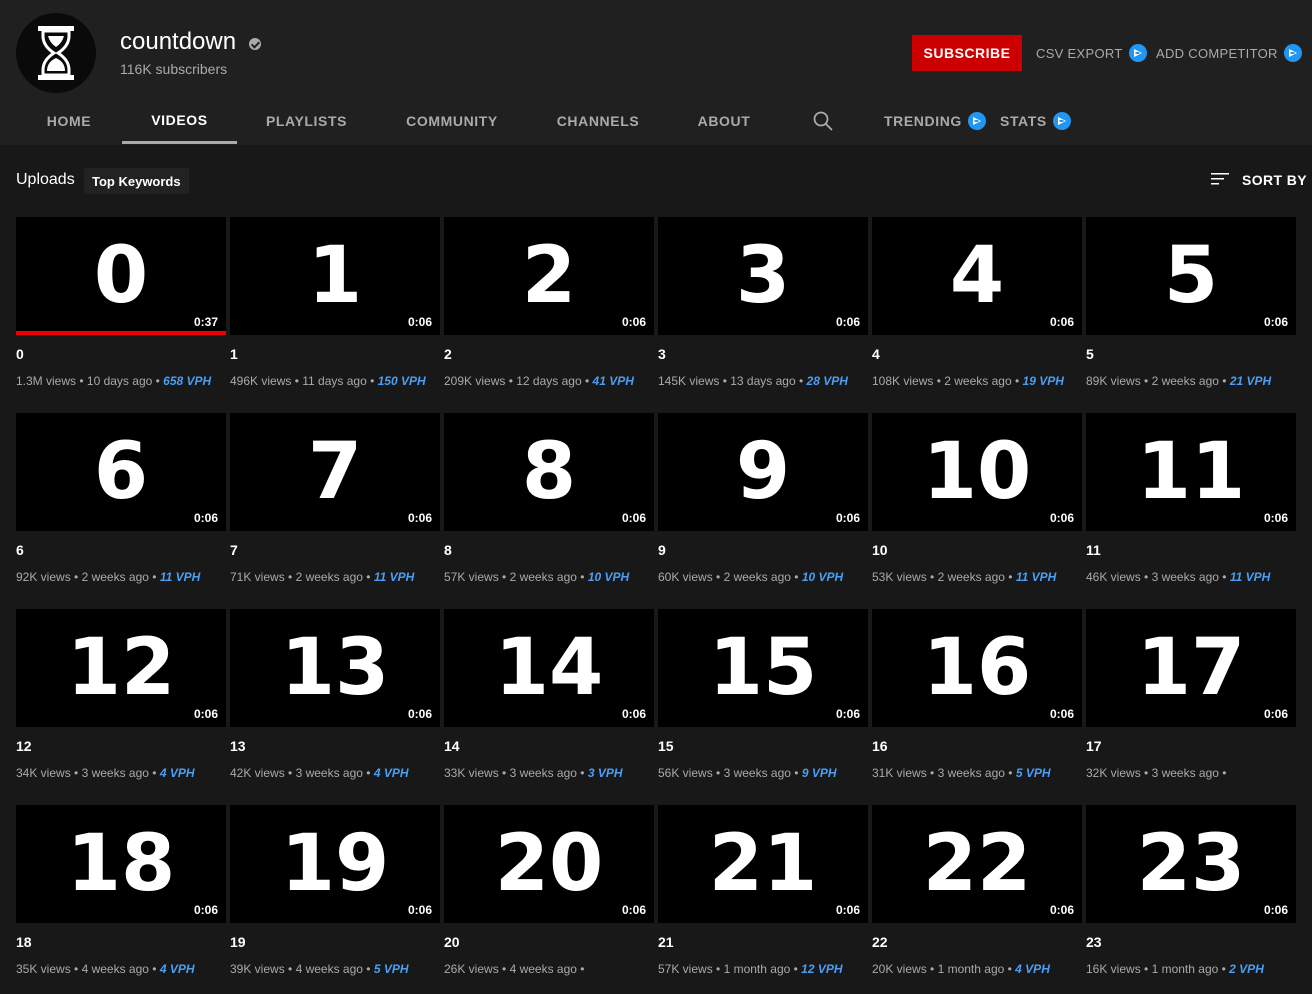 This screenshot has height=994, width=1312. What do you see at coordinates (335, 747) in the screenshot?
I see `video-title: 13` at bounding box center [335, 747].